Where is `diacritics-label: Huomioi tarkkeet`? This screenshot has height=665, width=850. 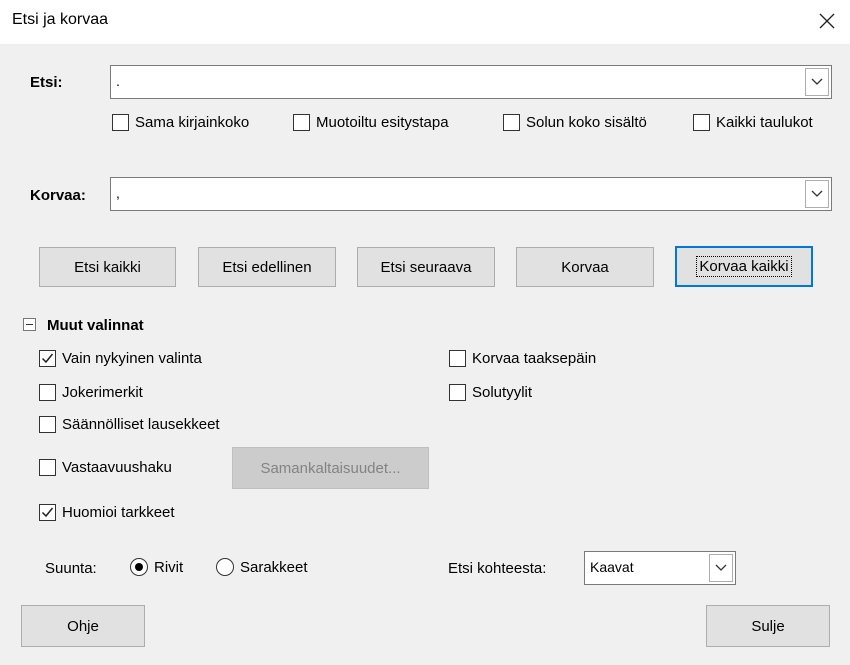 diacritics-label: Huomioi tarkkeet is located at coordinates (118, 512).